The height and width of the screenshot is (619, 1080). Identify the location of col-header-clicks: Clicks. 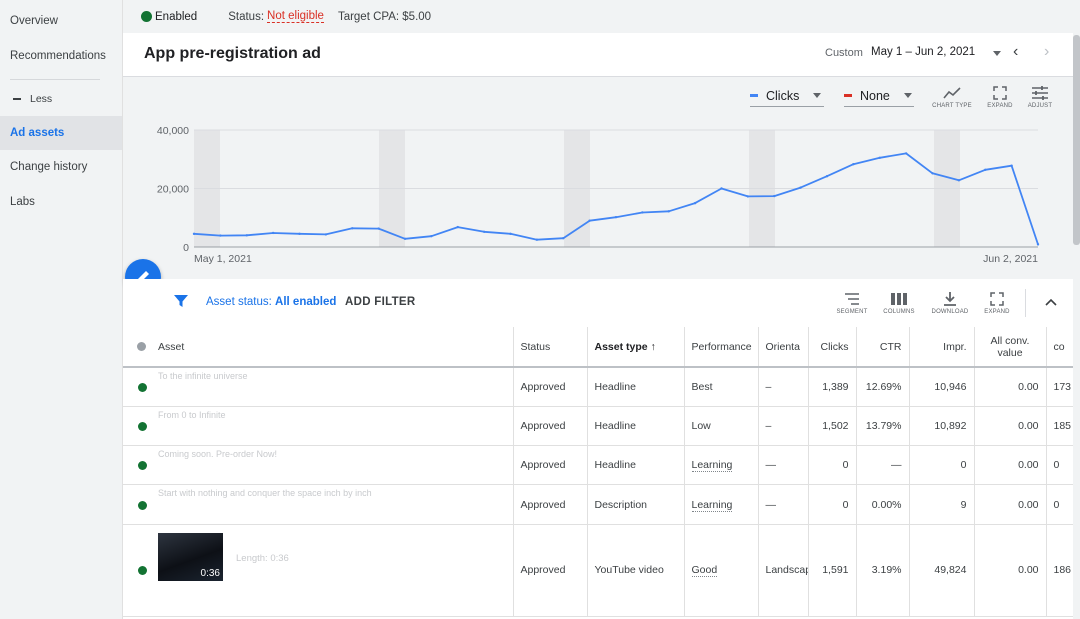
(832, 347).